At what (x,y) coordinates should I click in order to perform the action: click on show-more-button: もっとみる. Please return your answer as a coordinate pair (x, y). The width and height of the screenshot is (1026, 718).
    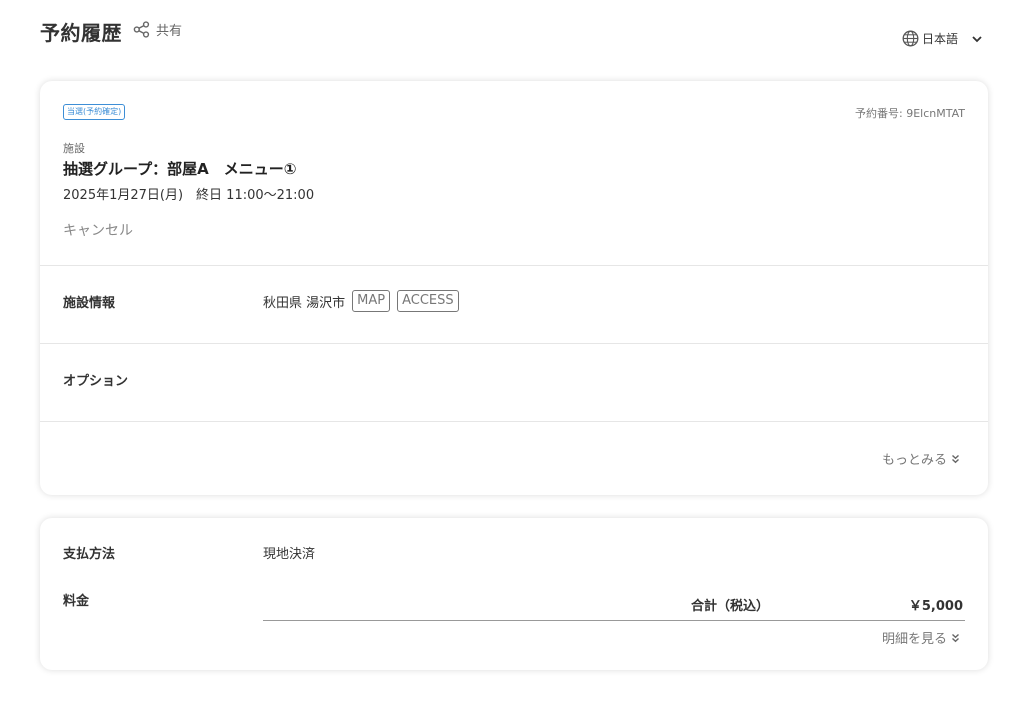
    Looking at the image, I should click on (921, 458).